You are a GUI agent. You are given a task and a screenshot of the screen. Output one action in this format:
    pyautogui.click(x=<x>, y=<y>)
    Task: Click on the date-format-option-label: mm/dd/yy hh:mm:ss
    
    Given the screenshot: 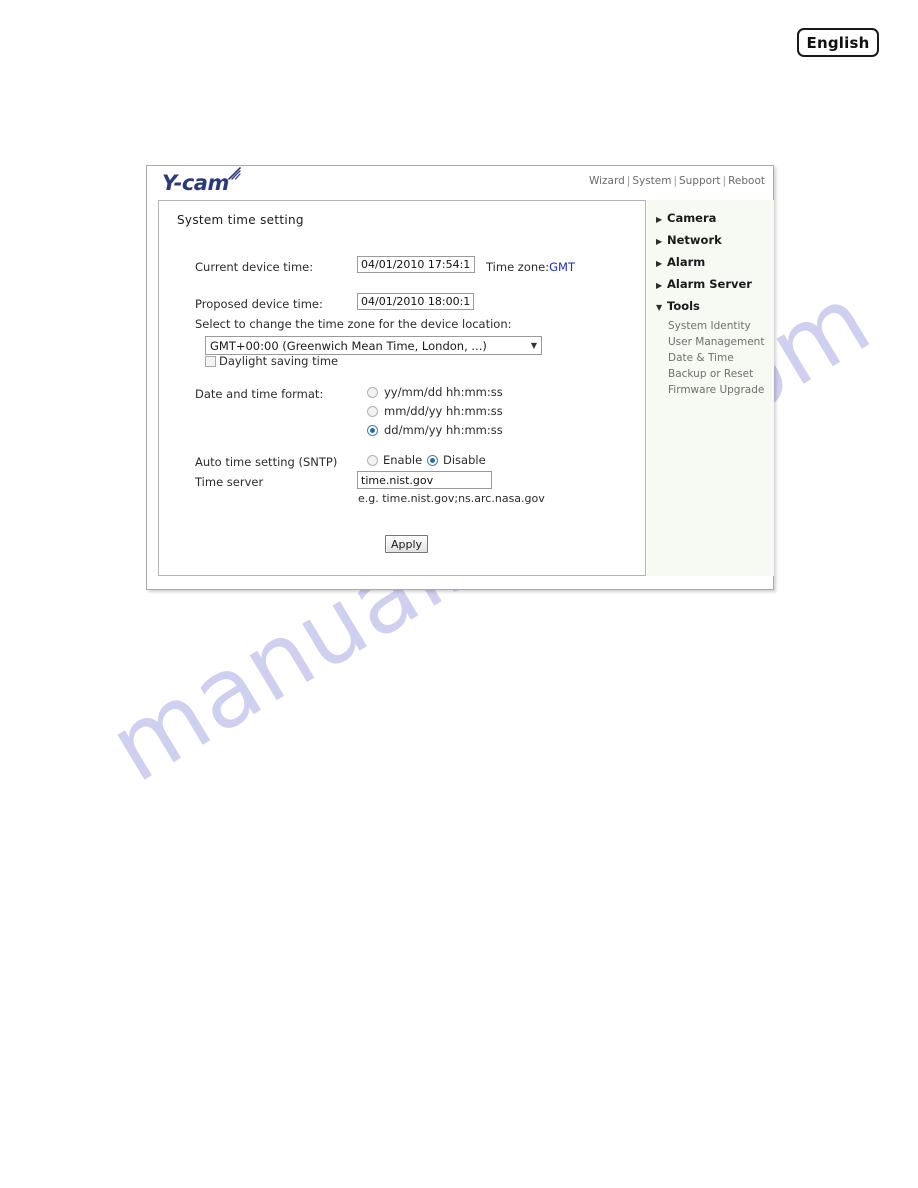 What is the action you would take?
    pyautogui.click(x=443, y=411)
    